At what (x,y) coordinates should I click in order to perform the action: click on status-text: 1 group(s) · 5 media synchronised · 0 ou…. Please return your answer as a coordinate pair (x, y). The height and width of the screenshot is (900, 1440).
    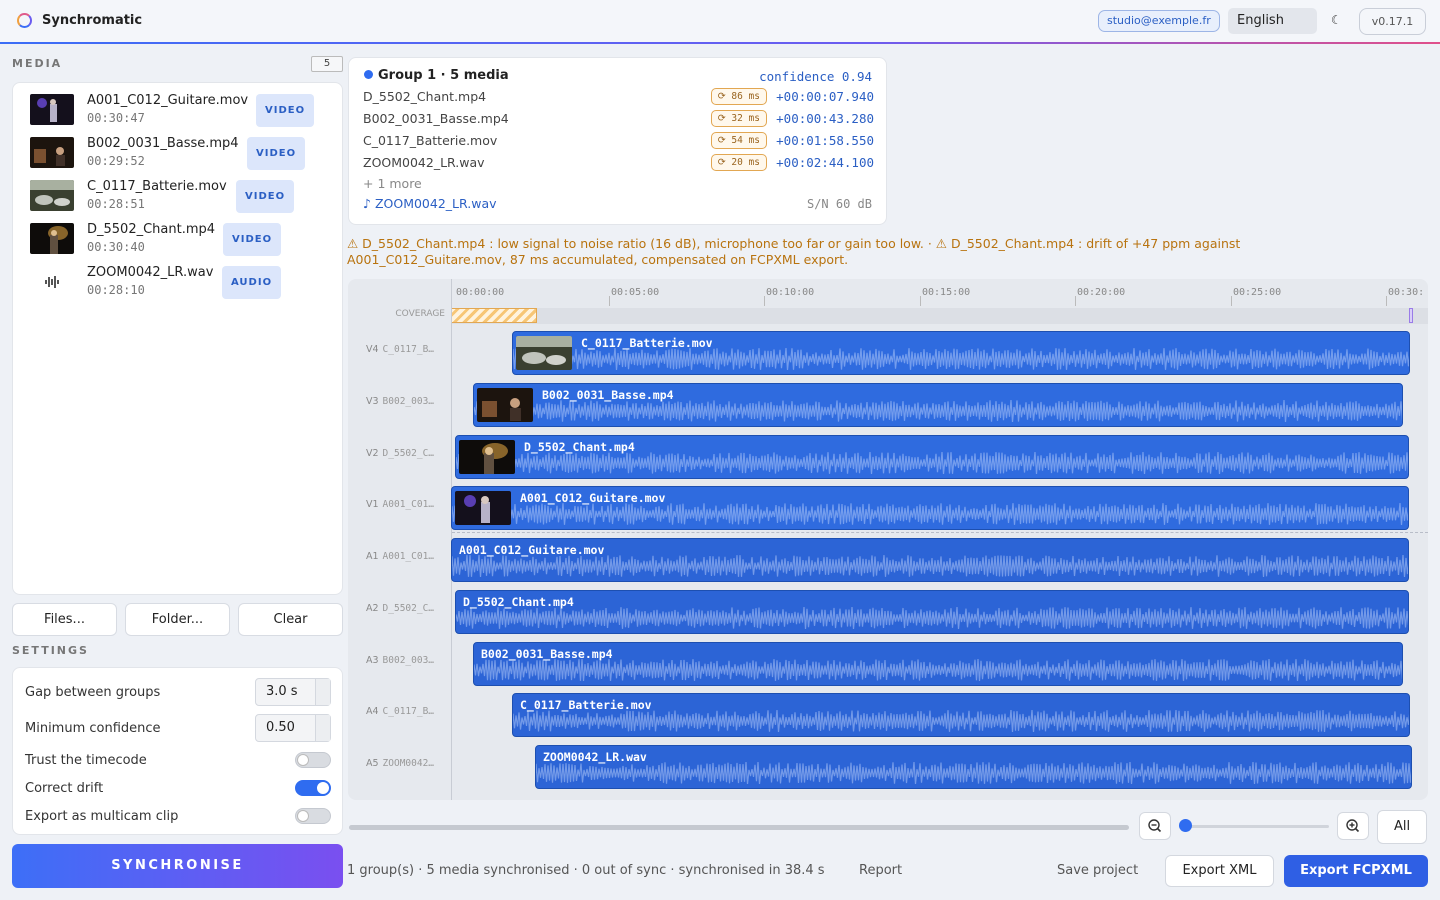
    Looking at the image, I should click on (586, 870).